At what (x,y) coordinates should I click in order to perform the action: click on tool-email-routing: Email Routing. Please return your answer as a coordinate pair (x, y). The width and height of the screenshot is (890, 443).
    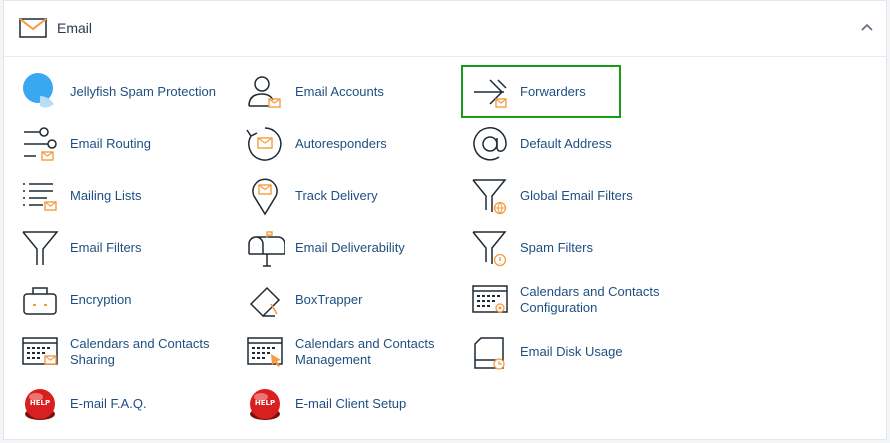
    Looking at the image, I should click on (126, 144).